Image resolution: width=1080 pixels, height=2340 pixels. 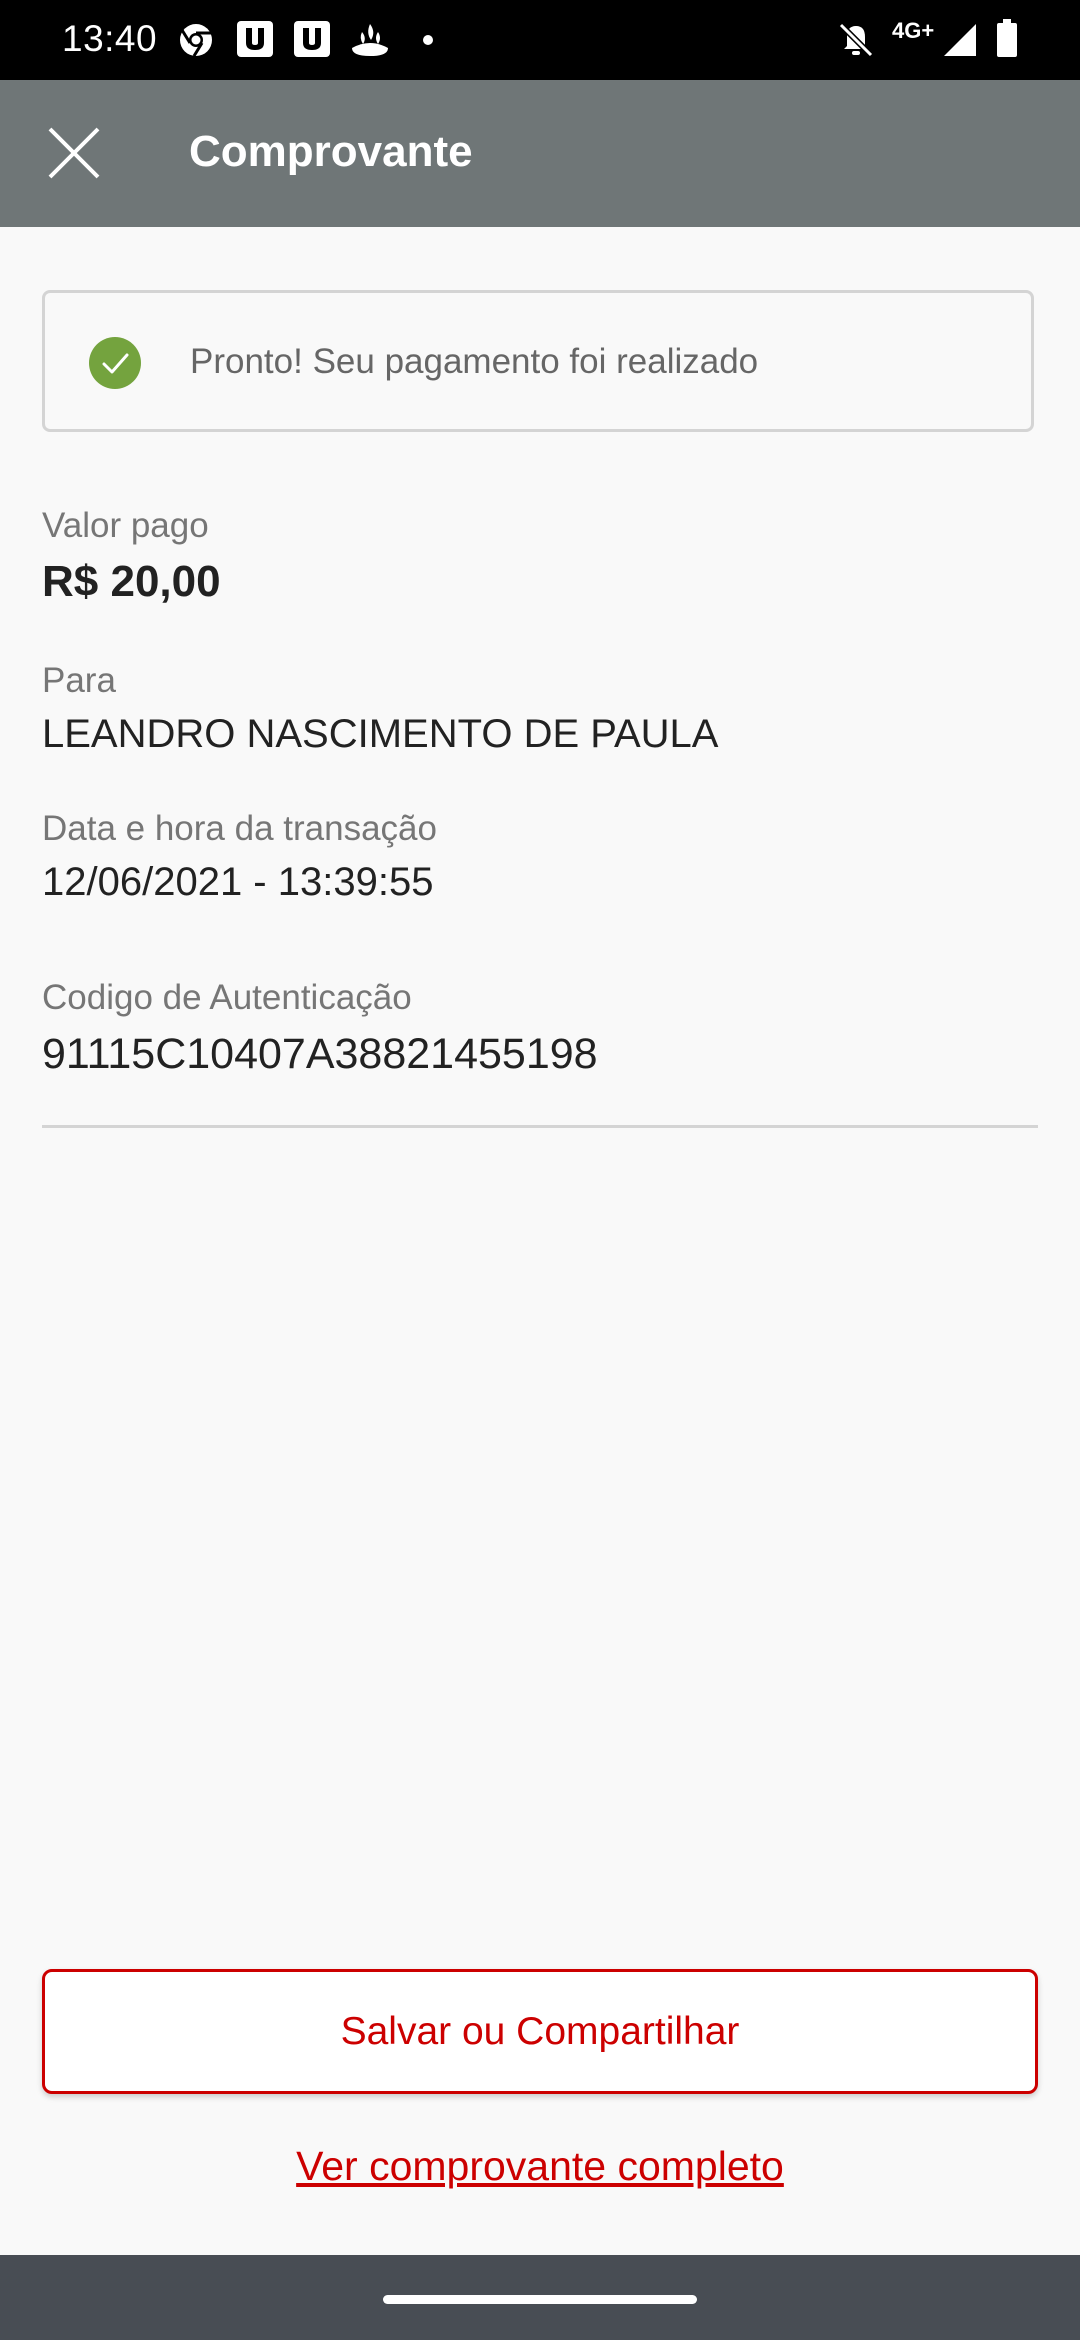 I want to click on recipient-label: Para, so click(x=79, y=680).